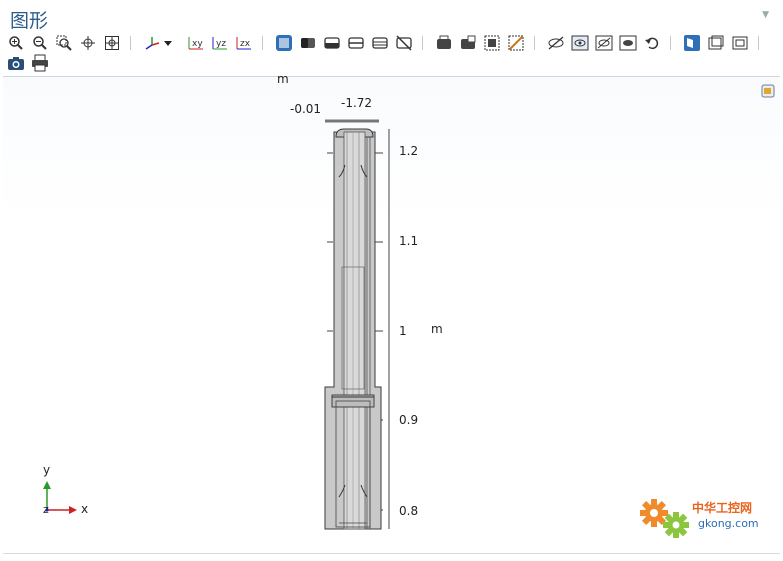 The image size is (783, 561). I want to click on undo-icon, so click(652, 43).